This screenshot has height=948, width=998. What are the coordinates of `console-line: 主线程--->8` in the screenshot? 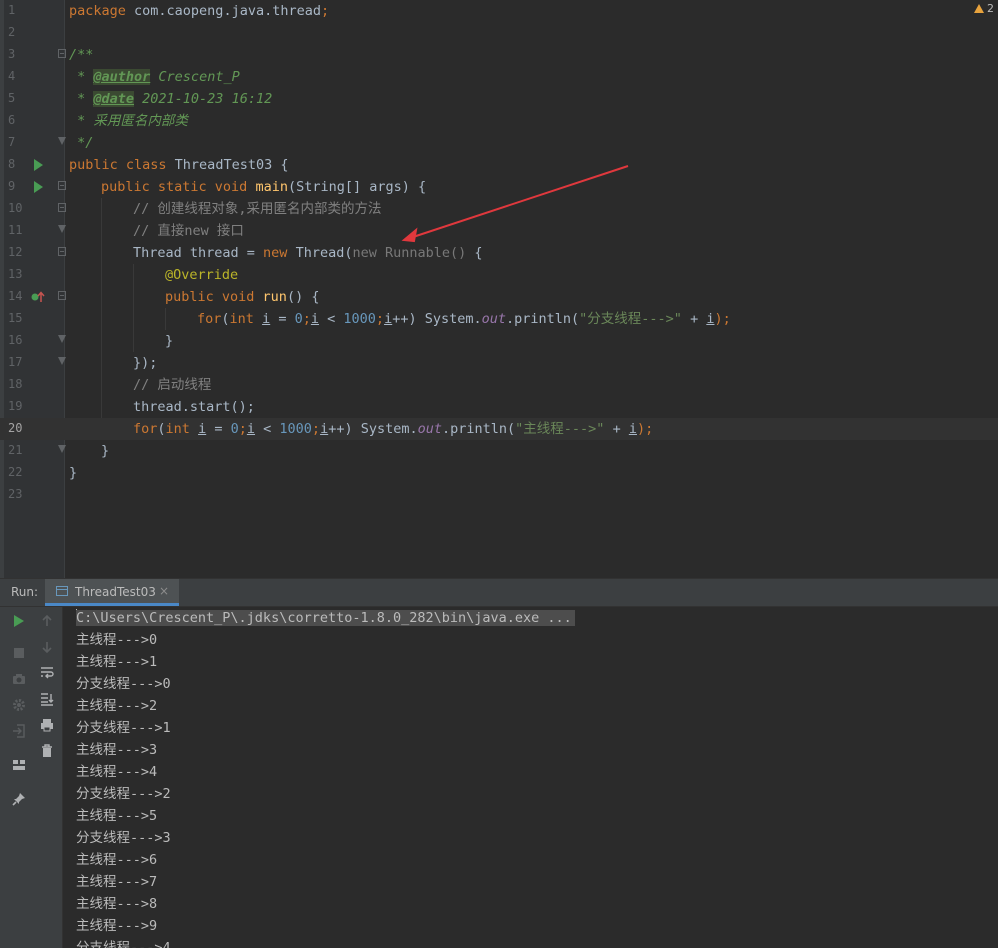 It's located at (117, 904).